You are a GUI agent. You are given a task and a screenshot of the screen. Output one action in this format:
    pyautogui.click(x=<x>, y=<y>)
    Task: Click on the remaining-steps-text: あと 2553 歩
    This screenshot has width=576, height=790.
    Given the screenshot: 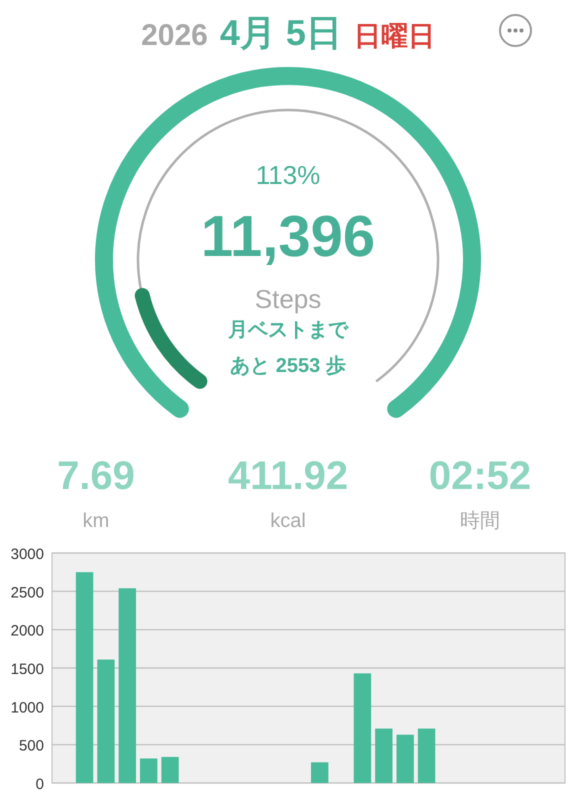 What is the action you would take?
    pyautogui.click(x=288, y=366)
    